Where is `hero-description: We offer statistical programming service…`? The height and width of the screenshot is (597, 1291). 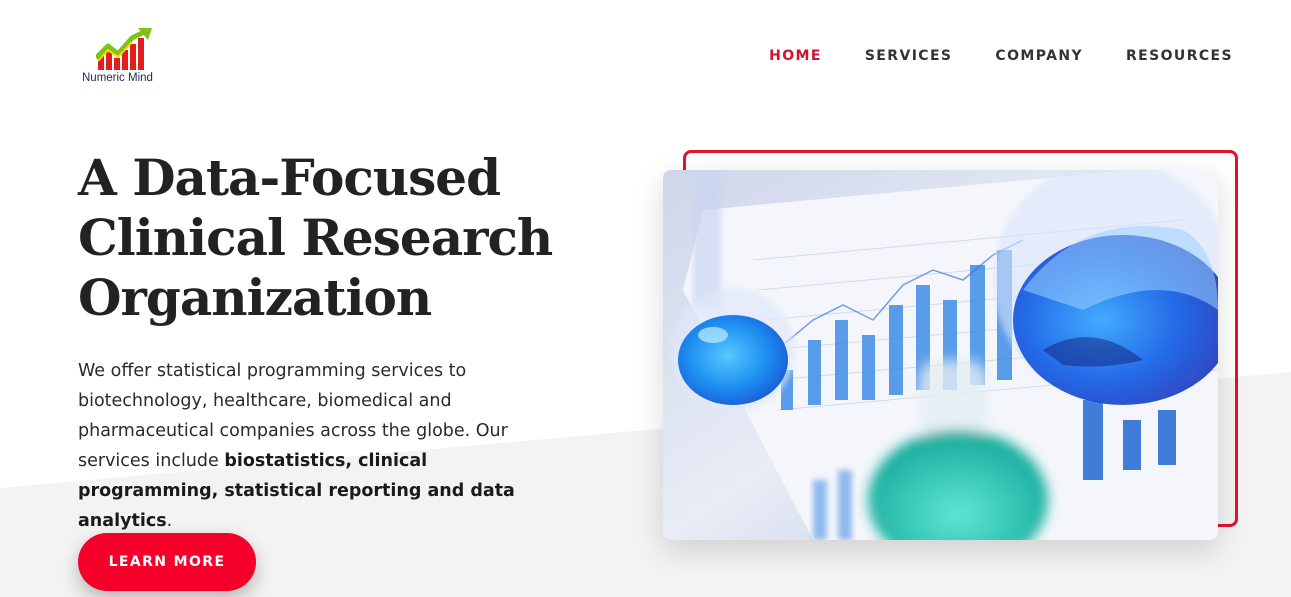 hero-description: We offer statistical programming service… is located at coordinates (308, 446).